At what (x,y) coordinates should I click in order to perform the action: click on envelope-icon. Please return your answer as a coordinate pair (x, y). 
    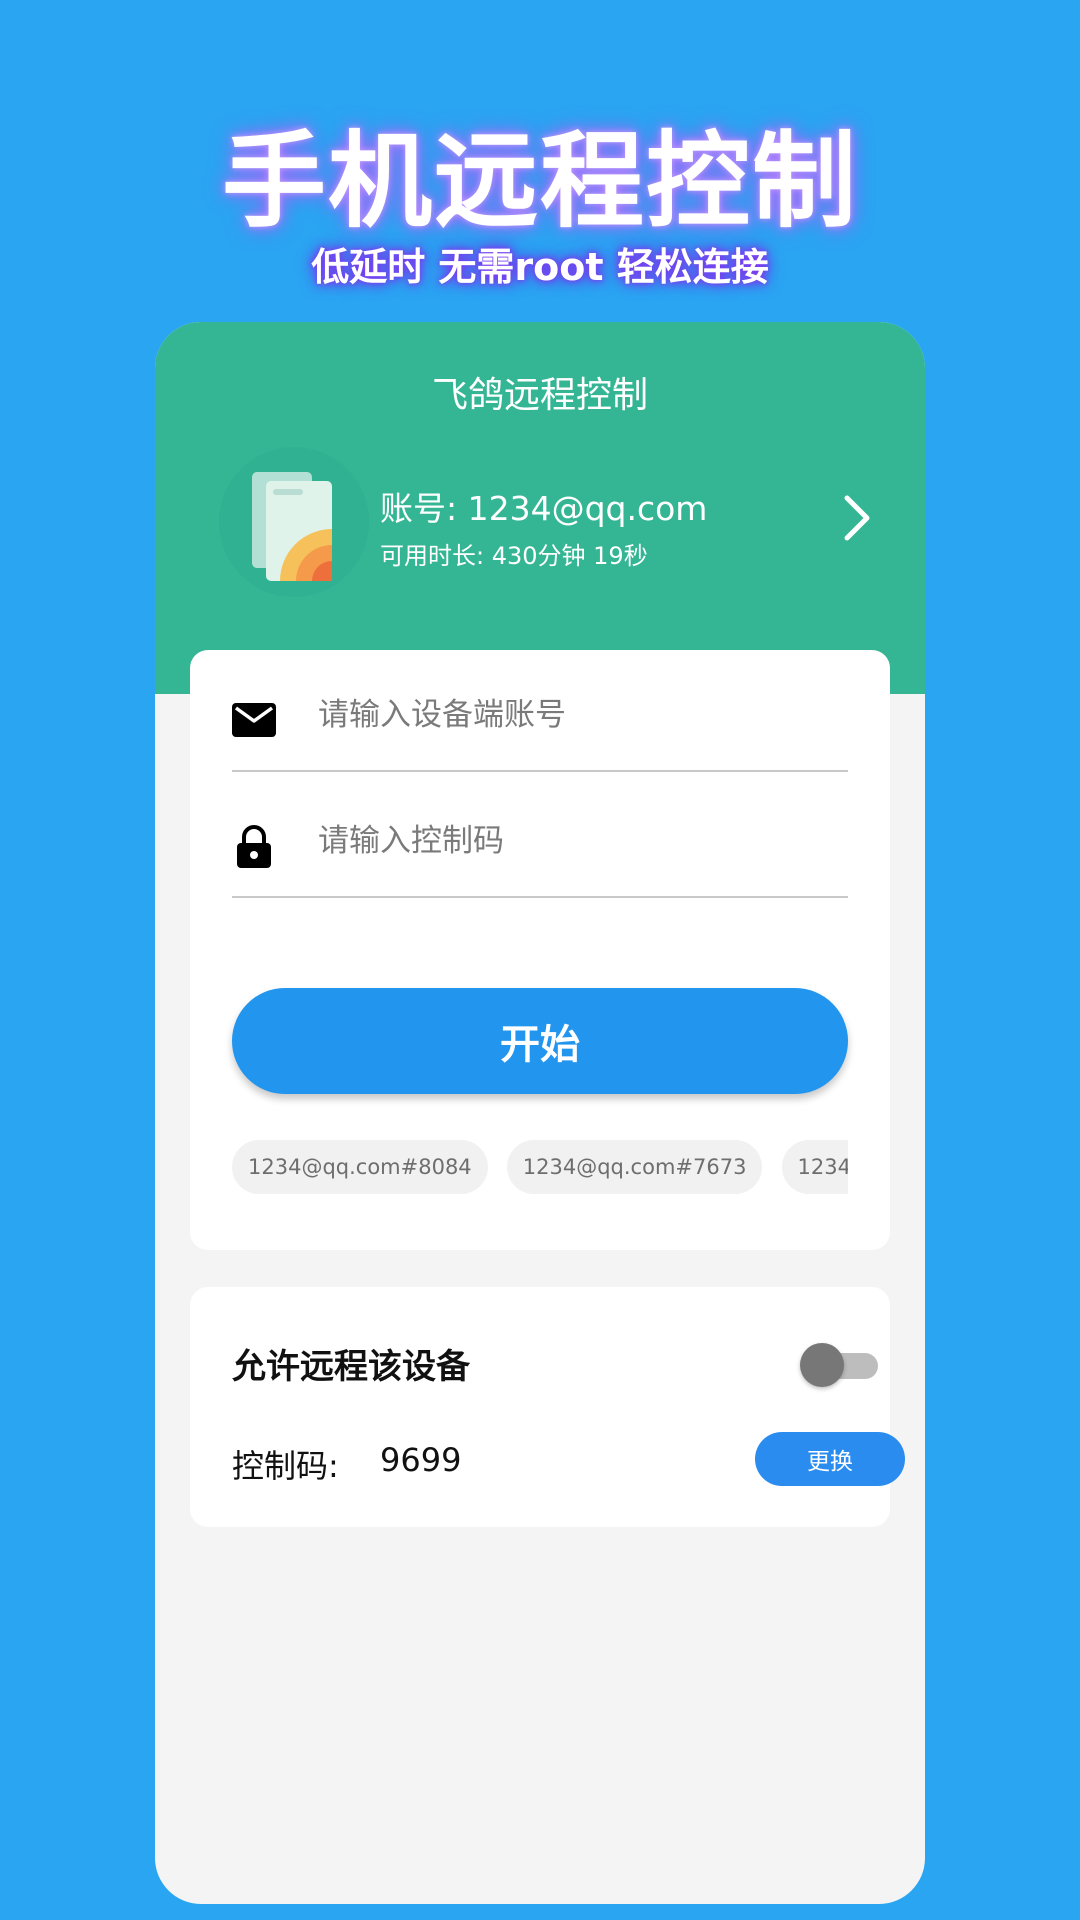
    Looking at the image, I should click on (254, 720).